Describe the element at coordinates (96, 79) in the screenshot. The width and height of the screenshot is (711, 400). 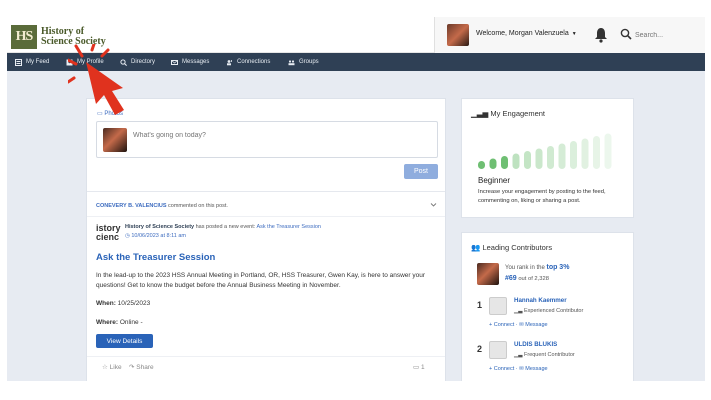
I see `red-cursor-arrow-icon` at that location.